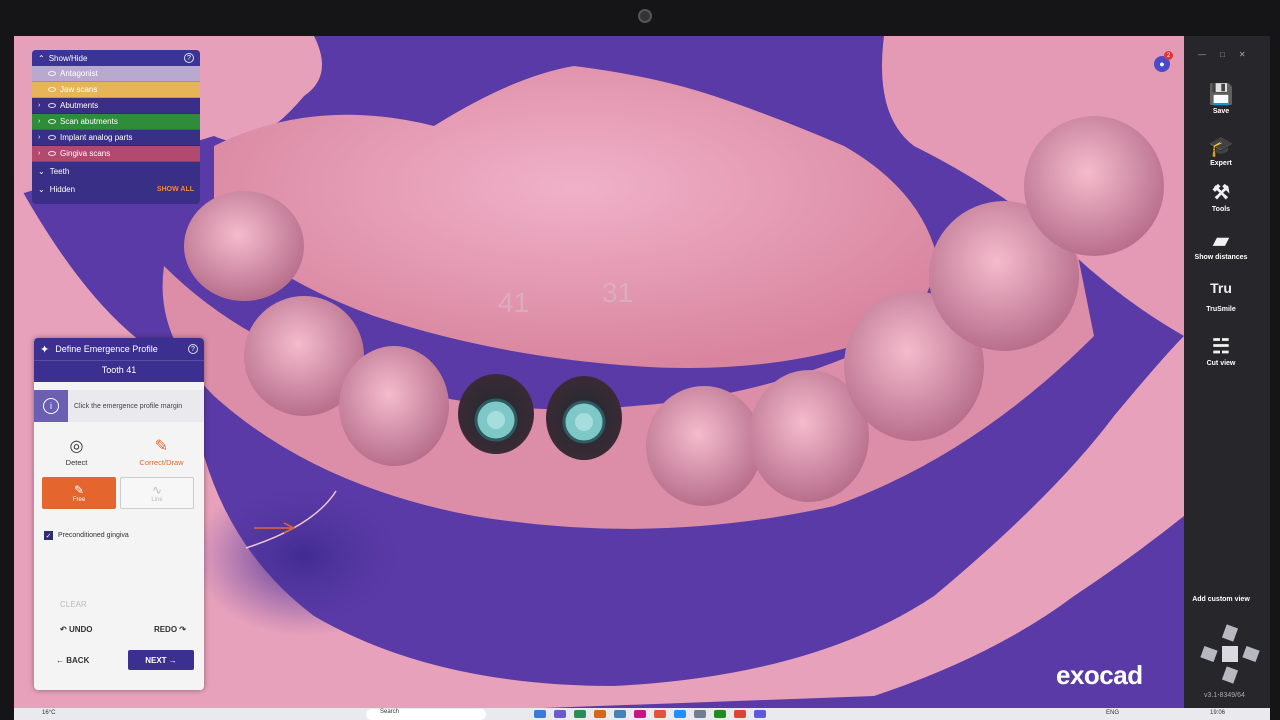 The image size is (1280, 720). I want to click on layer-row: › Implant analog parts, so click(116, 138).